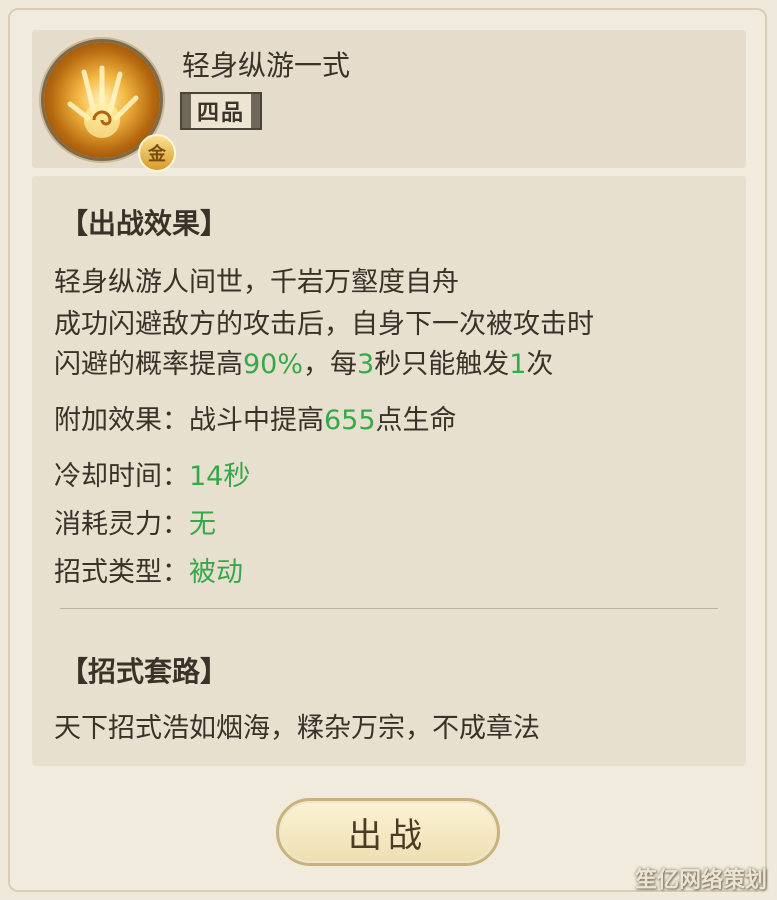 This screenshot has width=777, height=900. I want to click on trigger-count-value: 1, so click(518, 364).